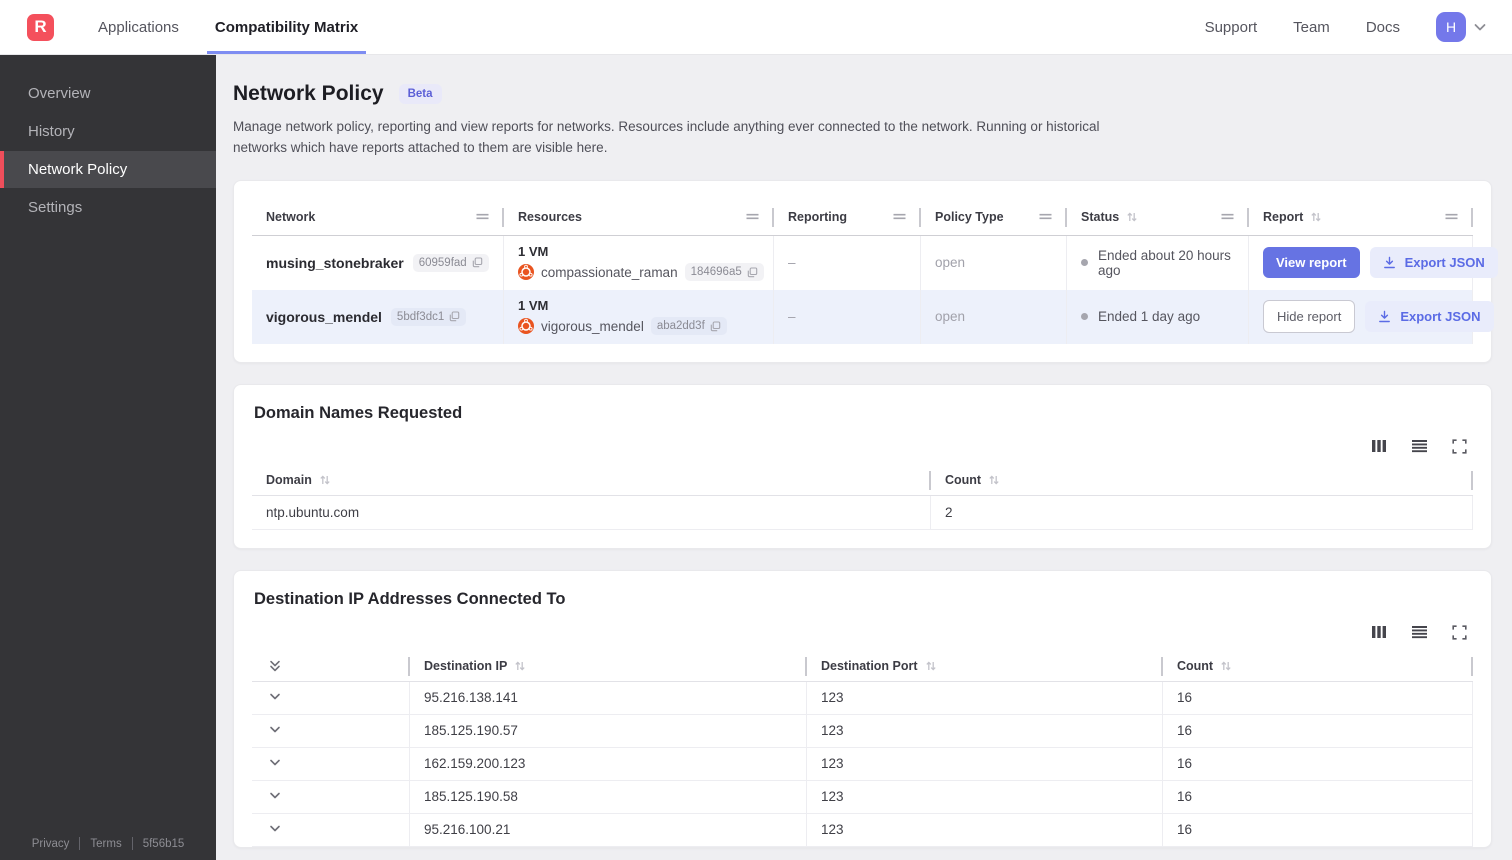 This screenshot has height=860, width=1512. Describe the element at coordinates (108, 169) in the screenshot. I see `sidebar-item-network-policy: Network Policy` at that location.